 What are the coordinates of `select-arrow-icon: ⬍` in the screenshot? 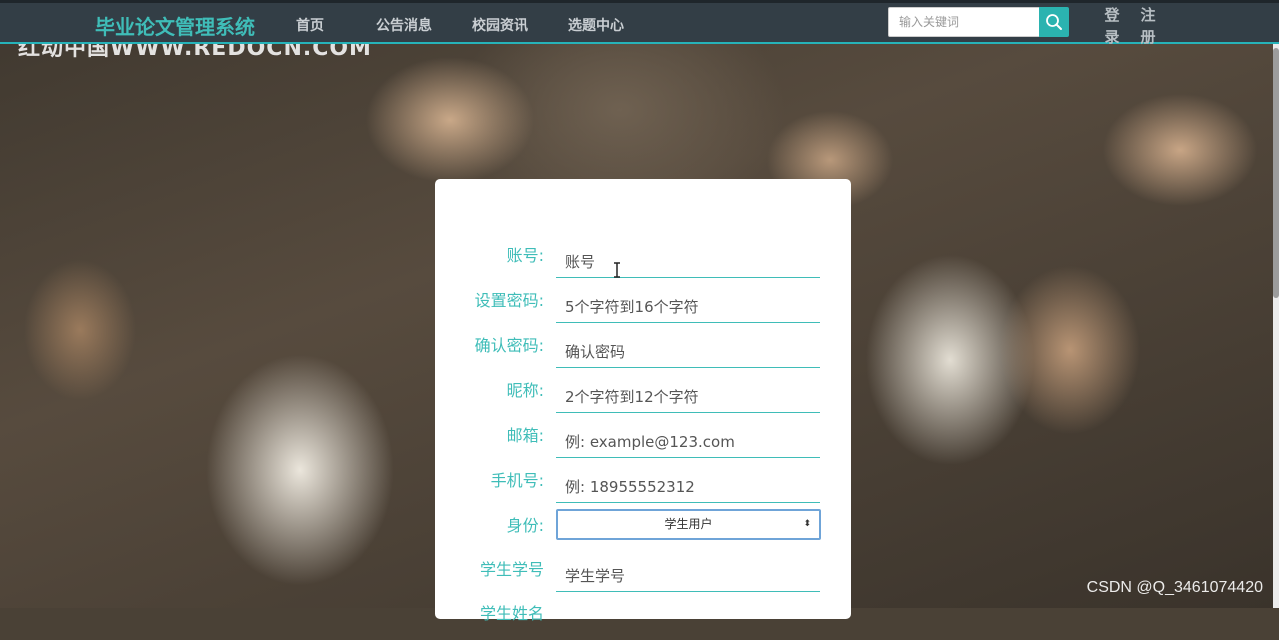 It's located at (807, 524).